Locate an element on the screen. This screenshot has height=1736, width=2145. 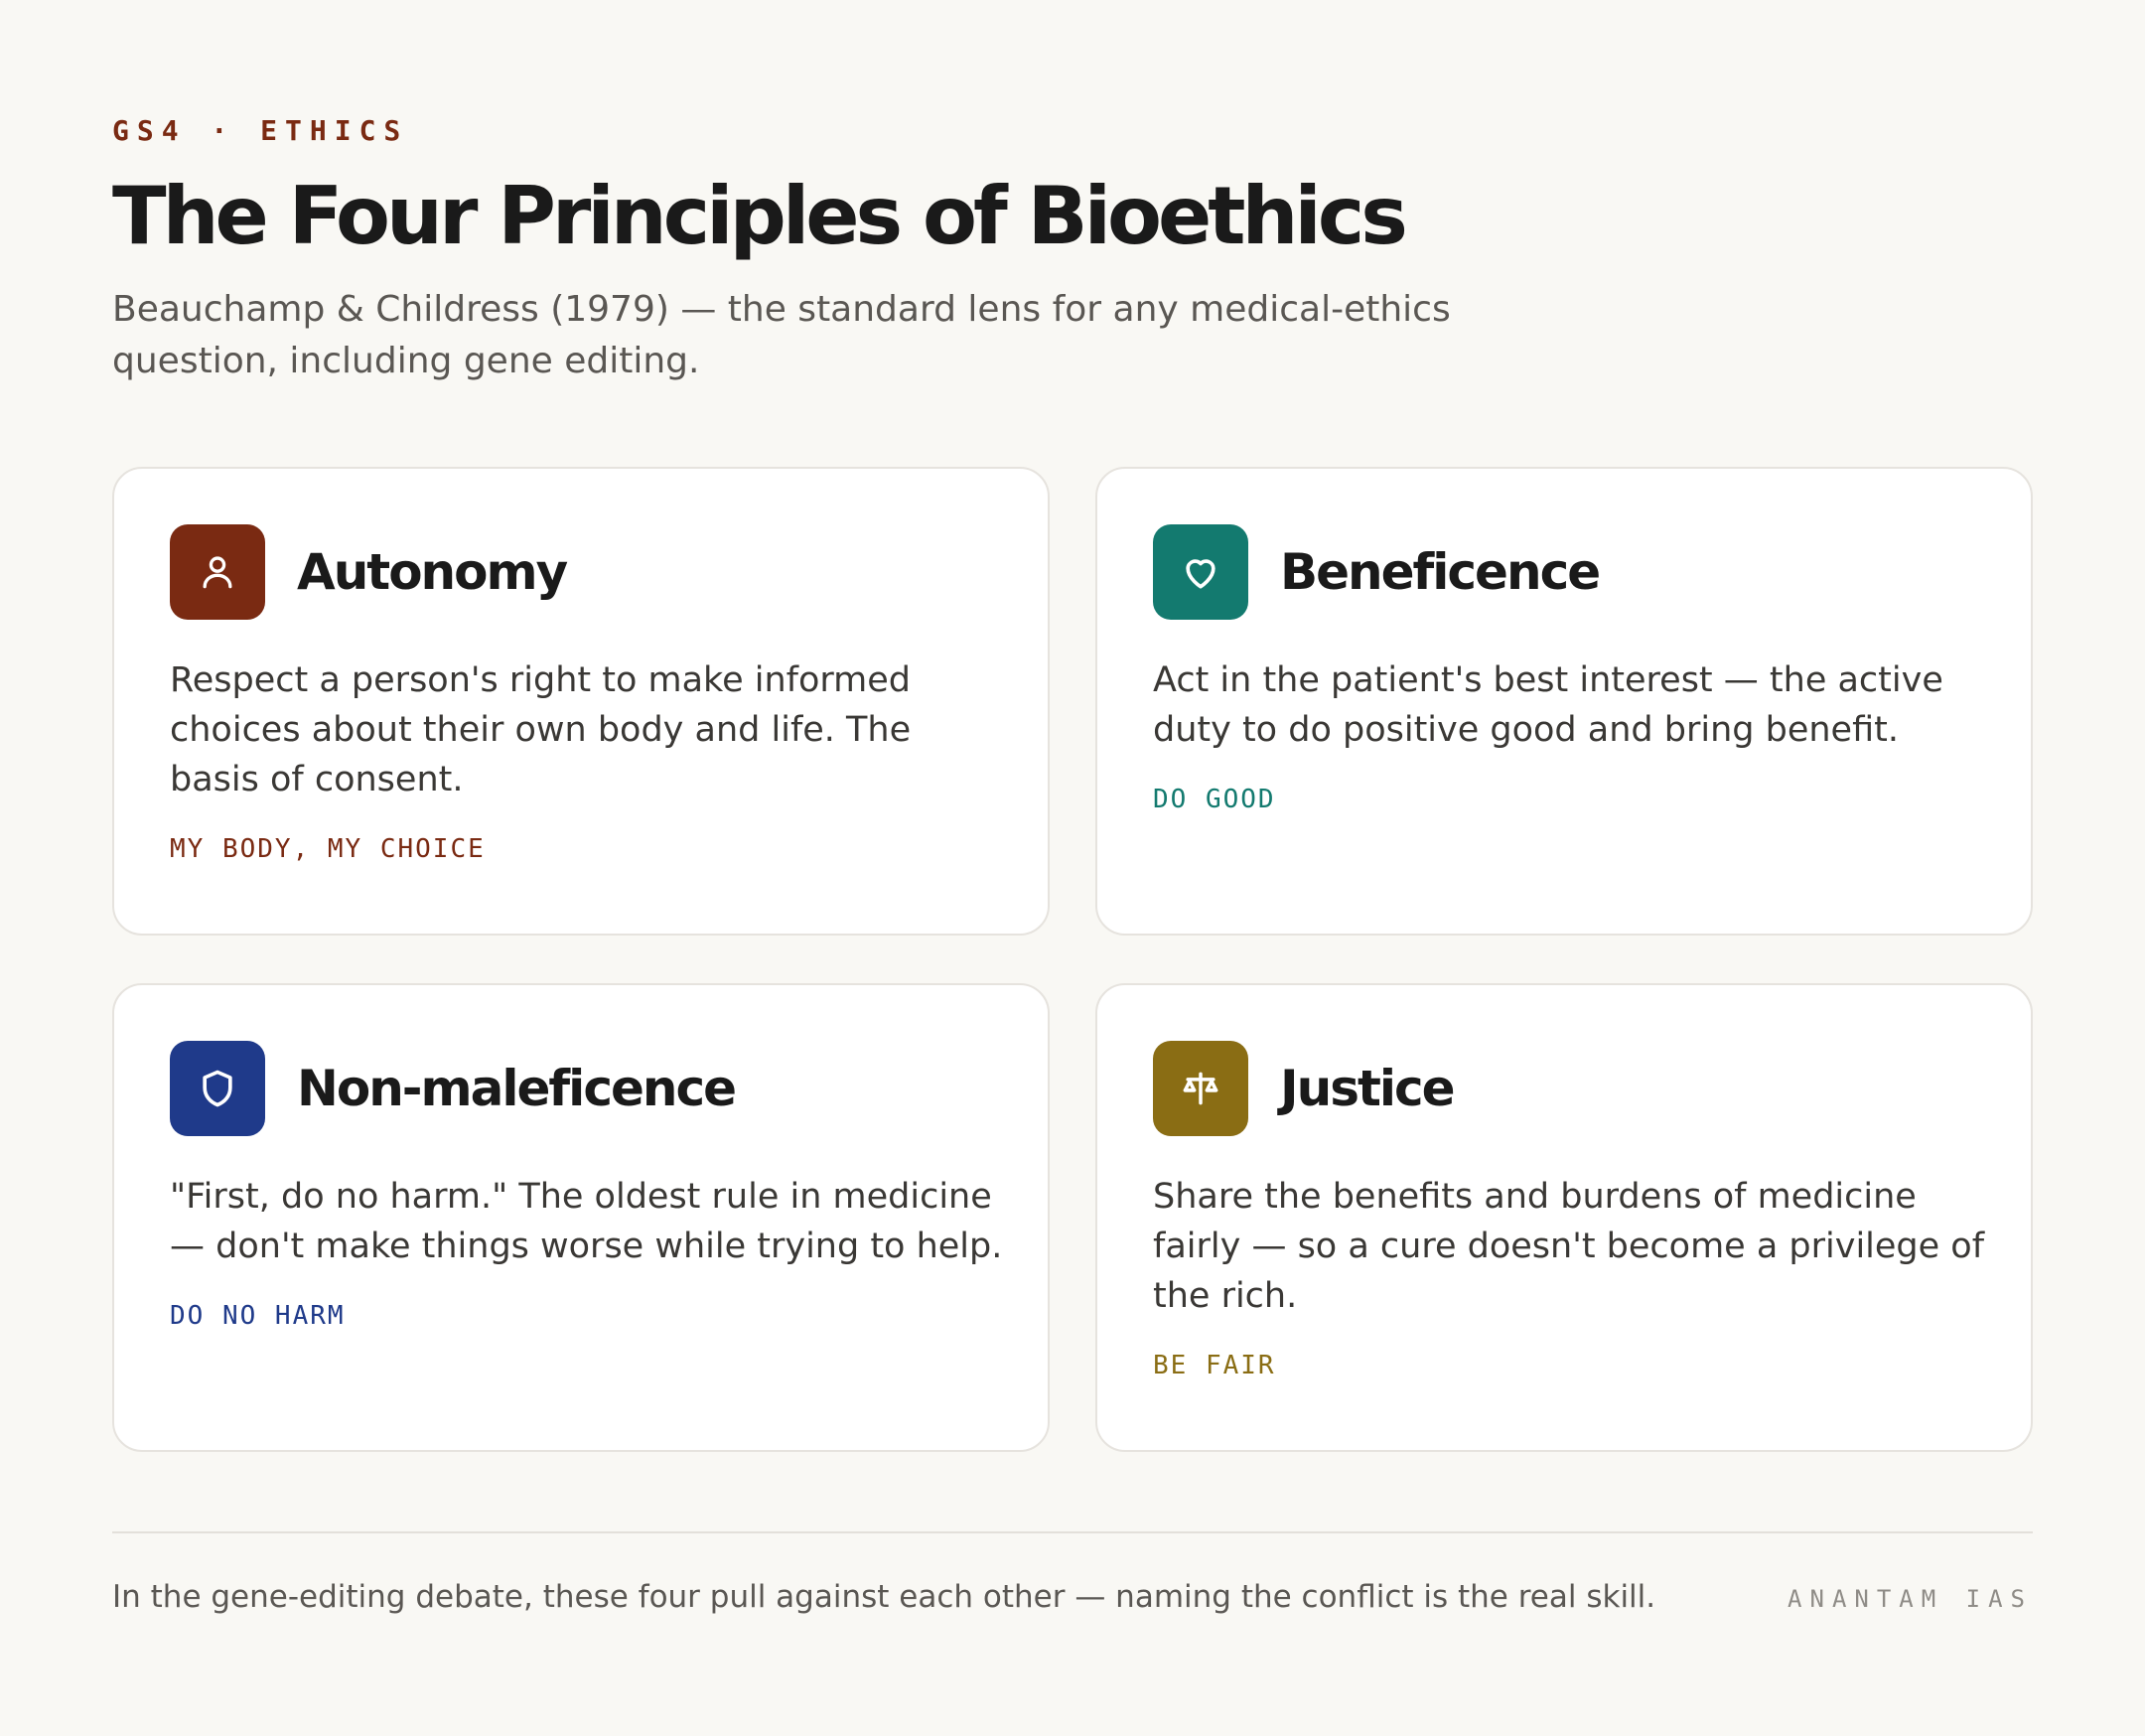
card-title: Non-maleficence is located at coordinates (517, 1088).